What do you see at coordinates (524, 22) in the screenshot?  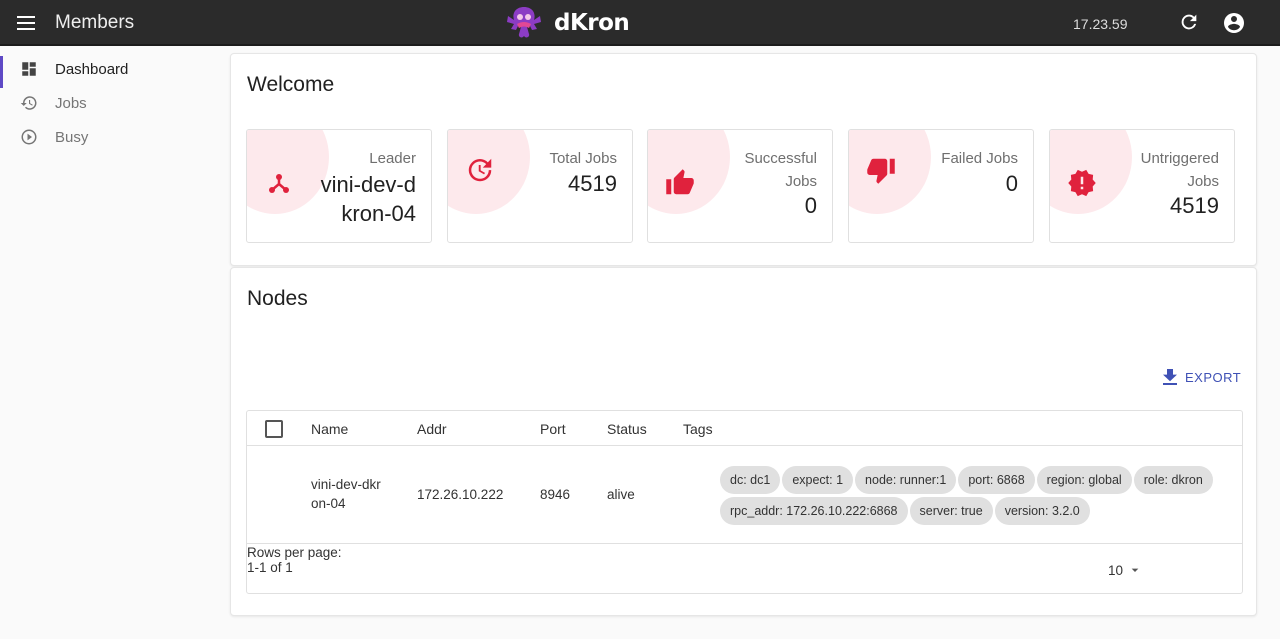 I see `dkron-octopus-icon` at bounding box center [524, 22].